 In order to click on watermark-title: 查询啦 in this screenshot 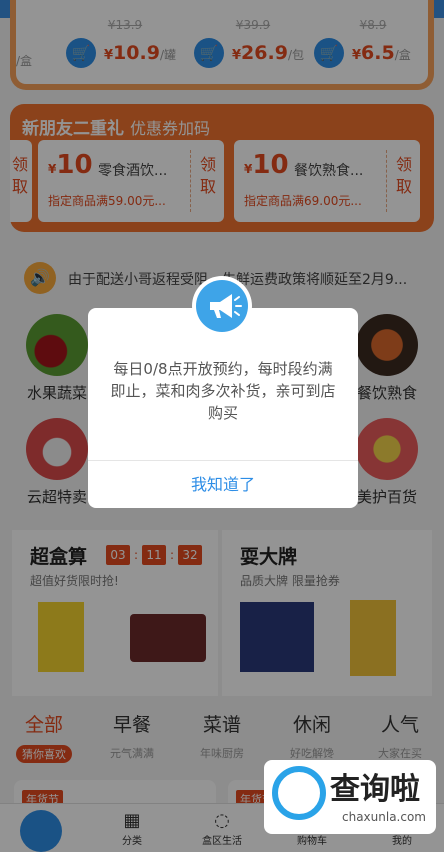, I will do `click(375, 789)`.